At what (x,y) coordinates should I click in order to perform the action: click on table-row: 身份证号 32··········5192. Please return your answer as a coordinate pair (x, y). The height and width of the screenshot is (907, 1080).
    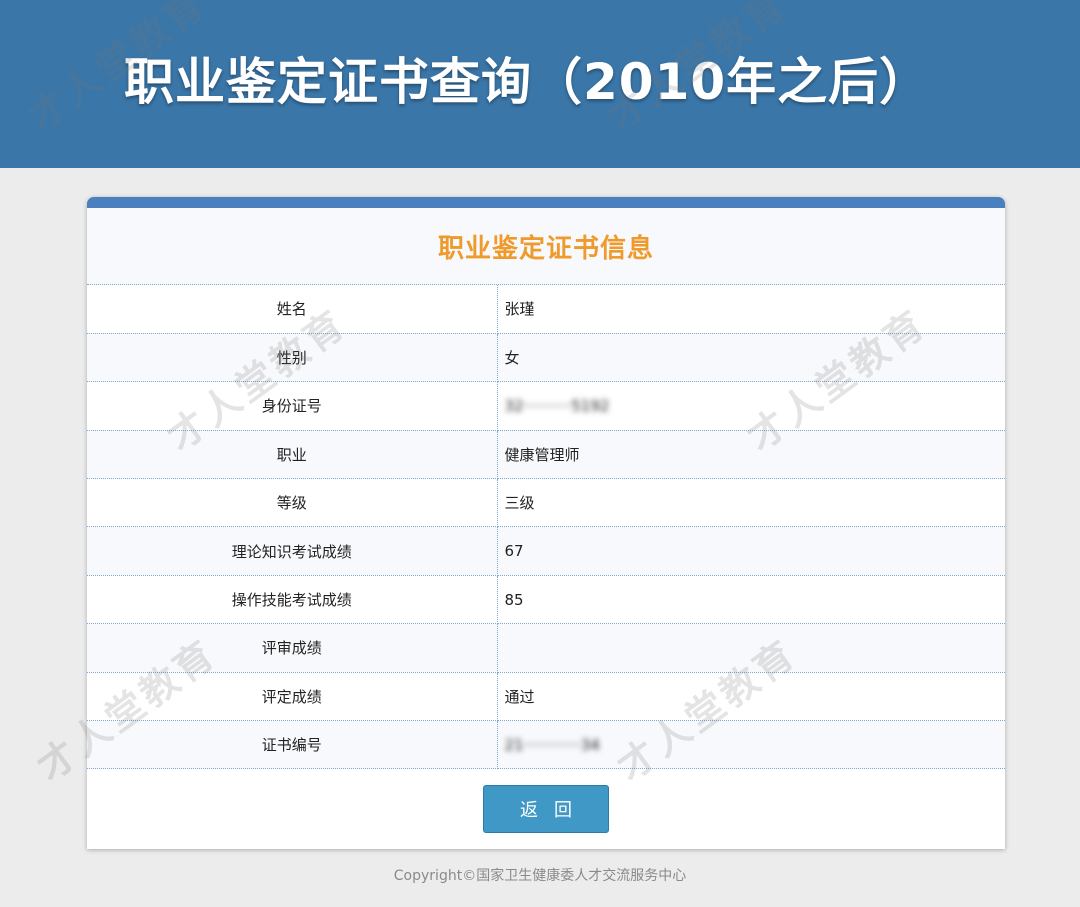
    Looking at the image, I should click on (546, 406).